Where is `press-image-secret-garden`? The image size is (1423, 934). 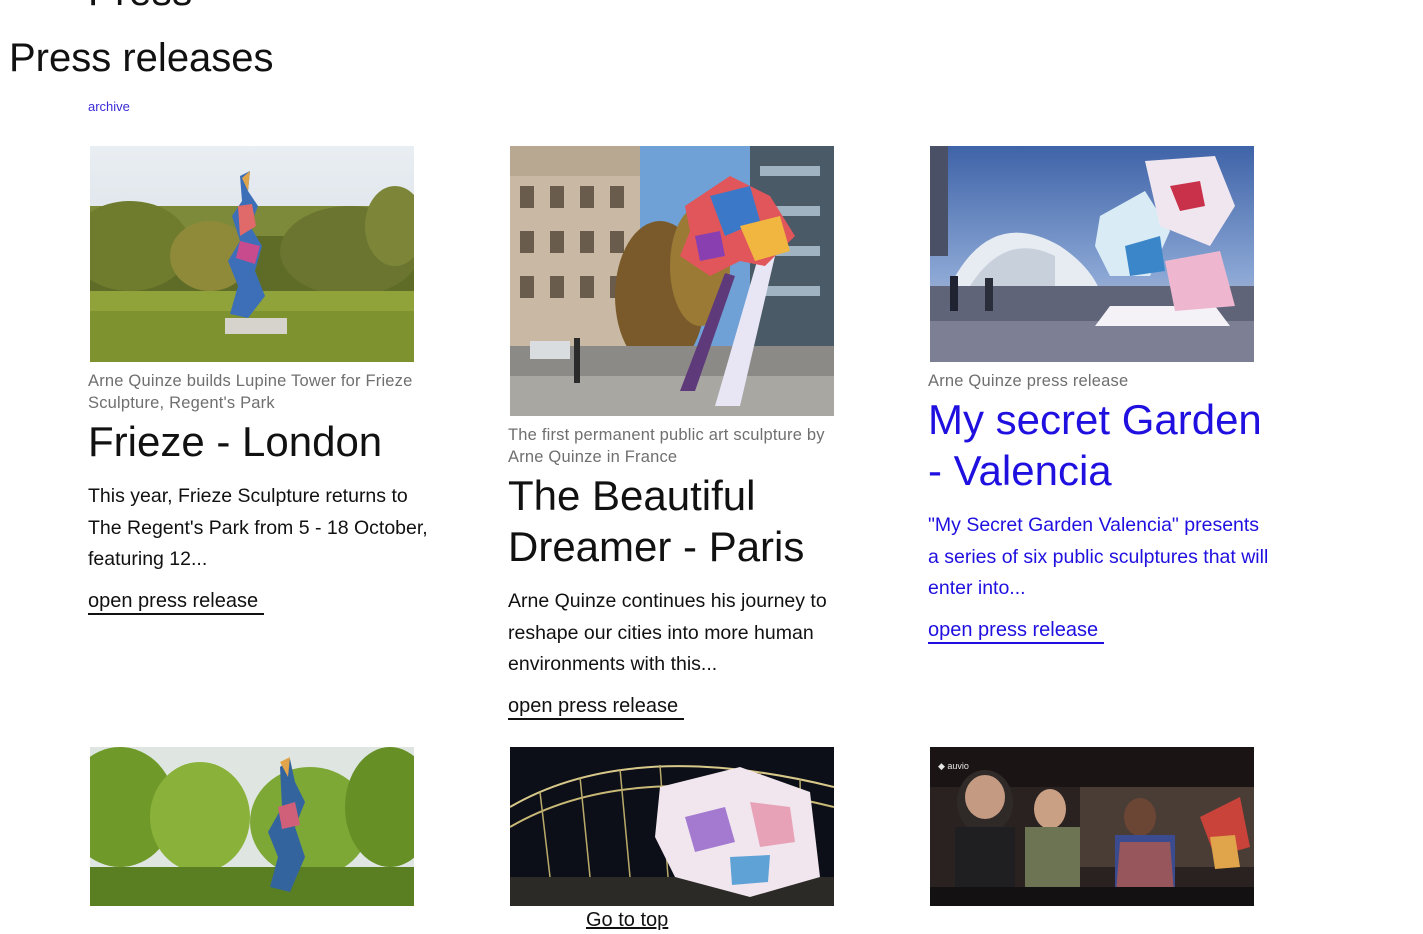
press-image-secret-garden is located at coordinates (1092, 254).